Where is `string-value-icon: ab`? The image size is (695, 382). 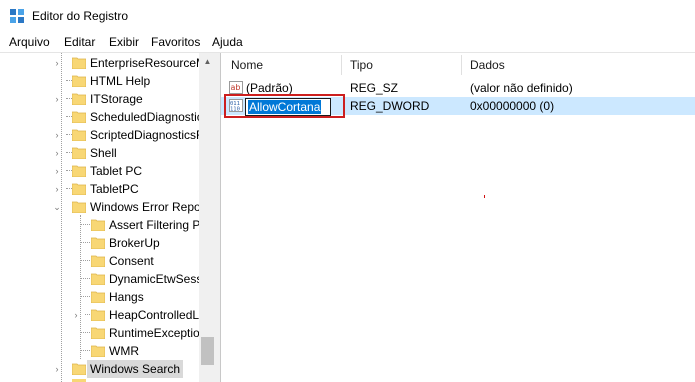
string-value-icon: ab is located at coordinates (236, 87).